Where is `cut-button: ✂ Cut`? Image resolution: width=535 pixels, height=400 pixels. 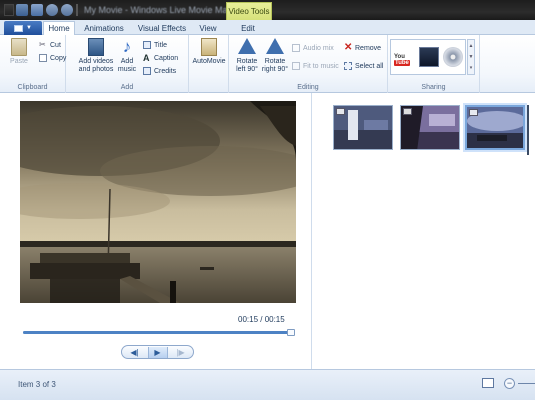 cut-button: ✂ Cut is located at coordinates (50, 45).